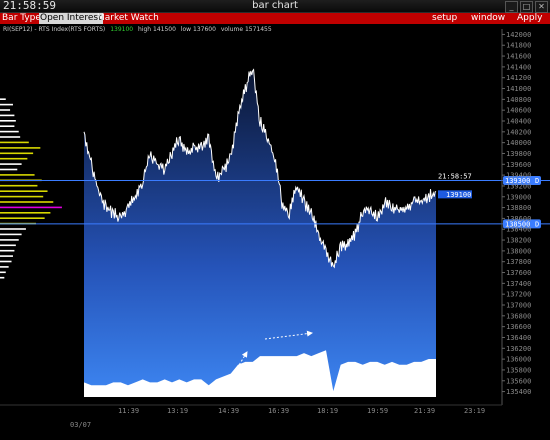 The height and width of the screenshot is (440, 550). I want to click on price-tick-label: 136400, so click(518, 338).